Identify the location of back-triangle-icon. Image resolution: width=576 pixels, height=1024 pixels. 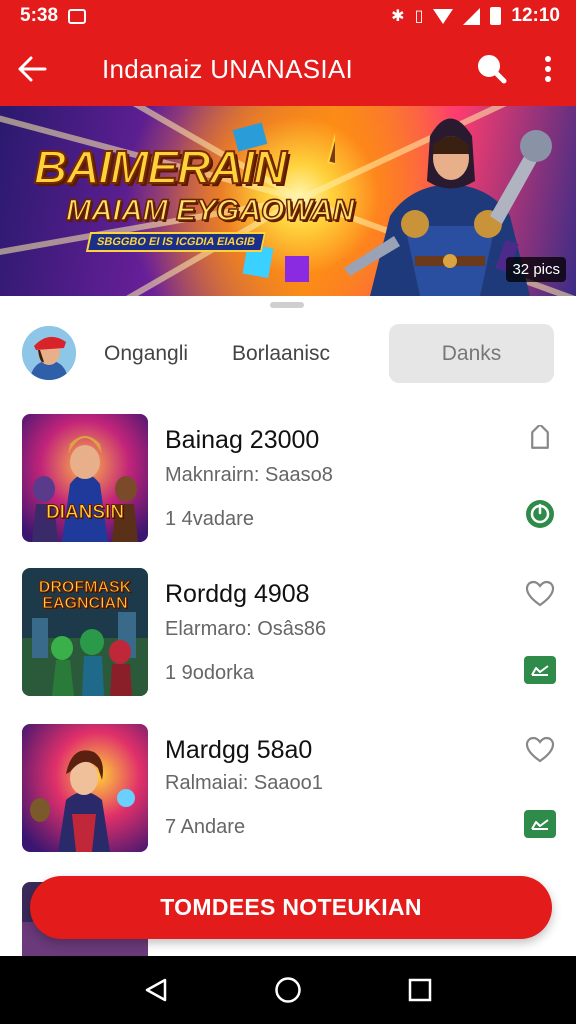
(156, 990).